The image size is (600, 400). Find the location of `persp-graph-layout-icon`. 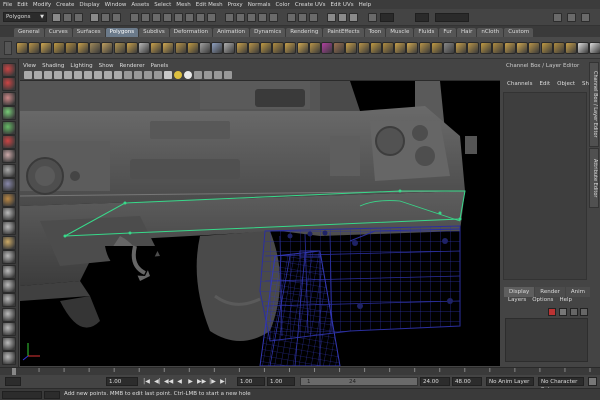

persp-graph-layout-icon is located at coordinates (9, 257).